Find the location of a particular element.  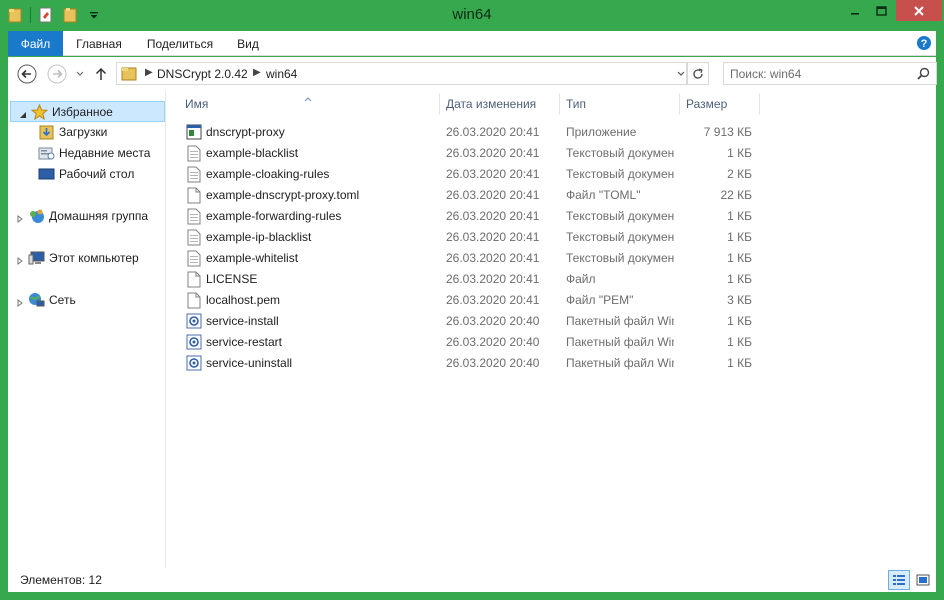

breadcrumb-current: win64 is located at coordinates (281, 74).